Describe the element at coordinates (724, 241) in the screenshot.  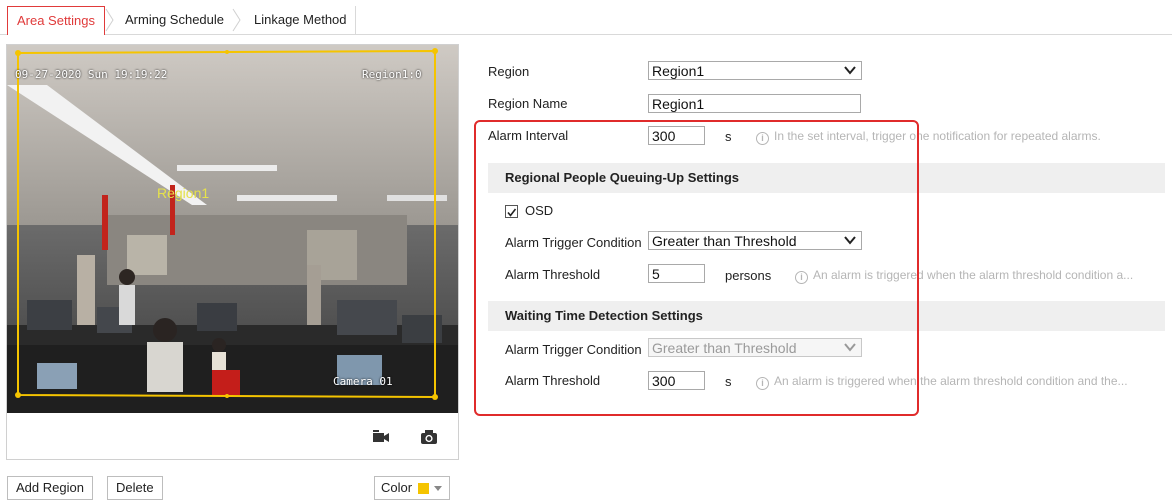
I see `queuing-trigger-value: Greater than Threshold` at that location.